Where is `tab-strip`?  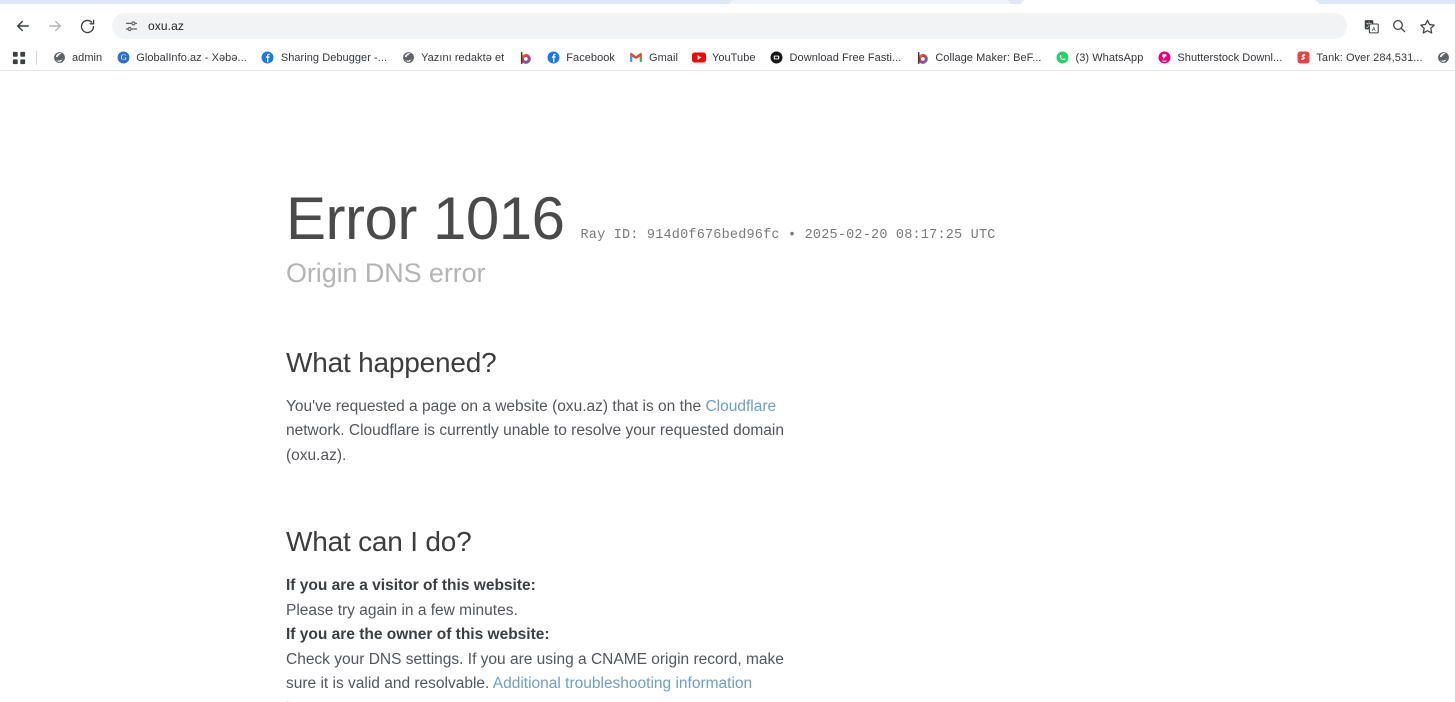
tab-strip is located at coordinates (727, 3).